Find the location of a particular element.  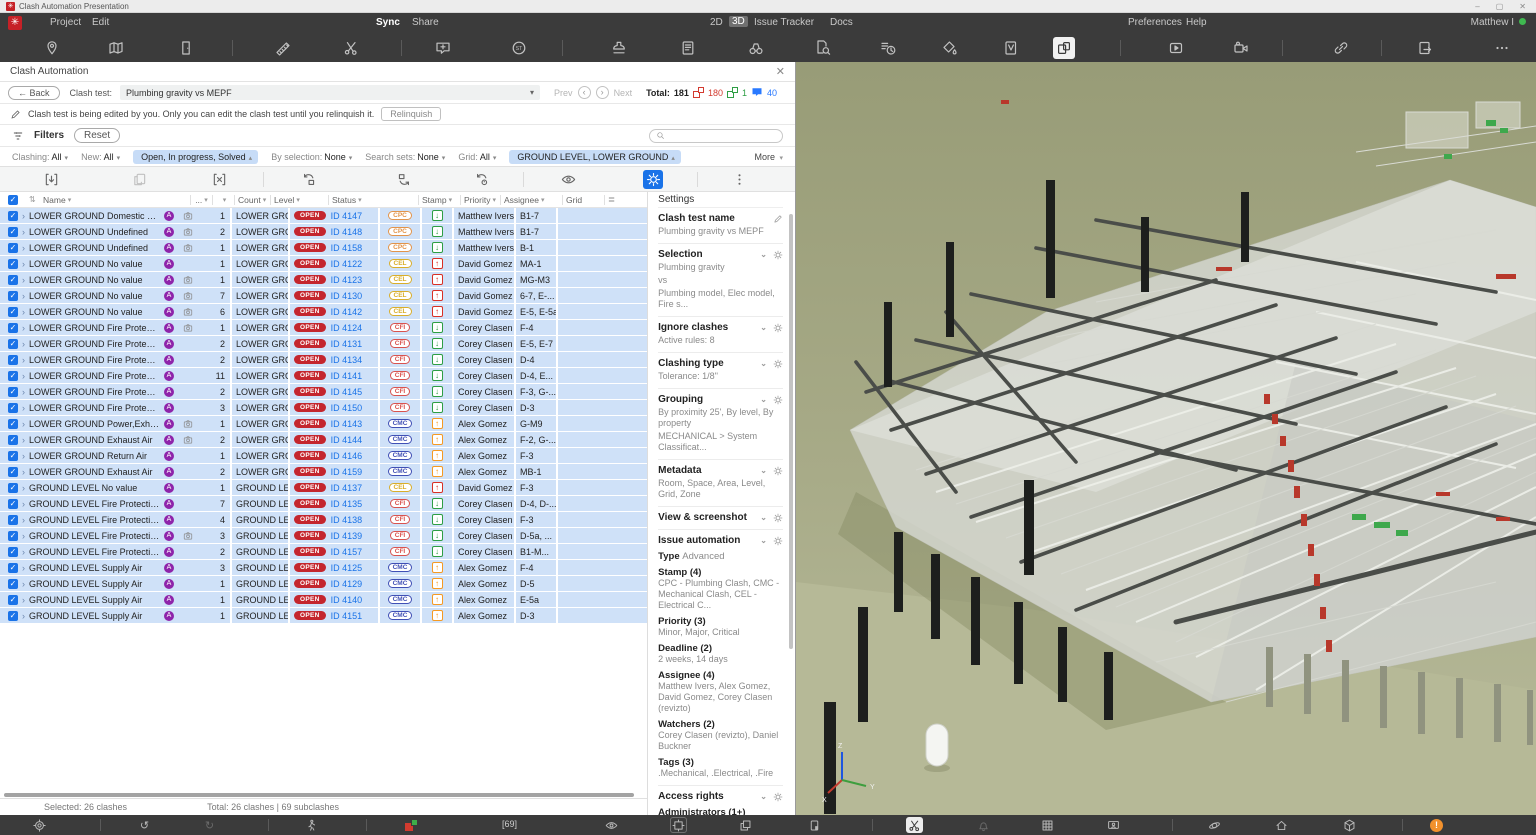

undo-icon: ↺ is located at coordinates (144, 825).